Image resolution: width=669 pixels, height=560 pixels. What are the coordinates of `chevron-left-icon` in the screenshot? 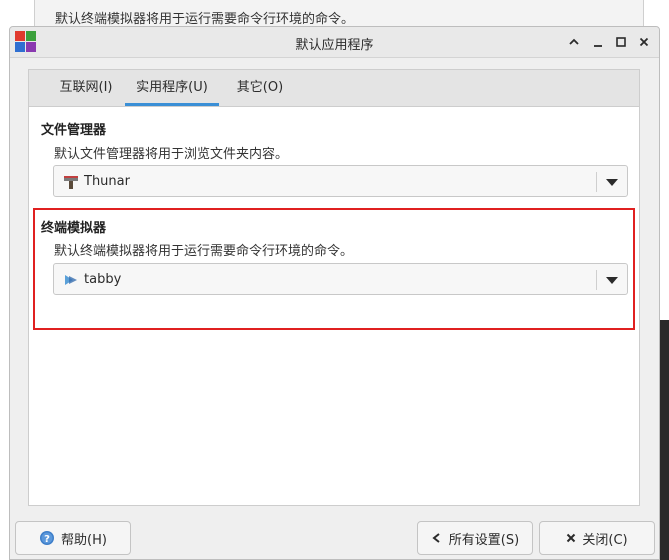 It's located at (436, 538).